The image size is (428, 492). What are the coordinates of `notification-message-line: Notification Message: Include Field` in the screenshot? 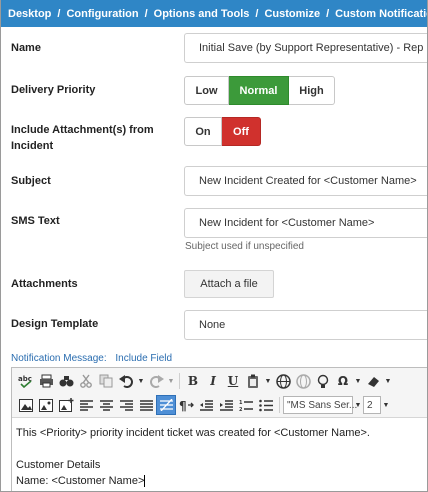 It's located at (91, 358).